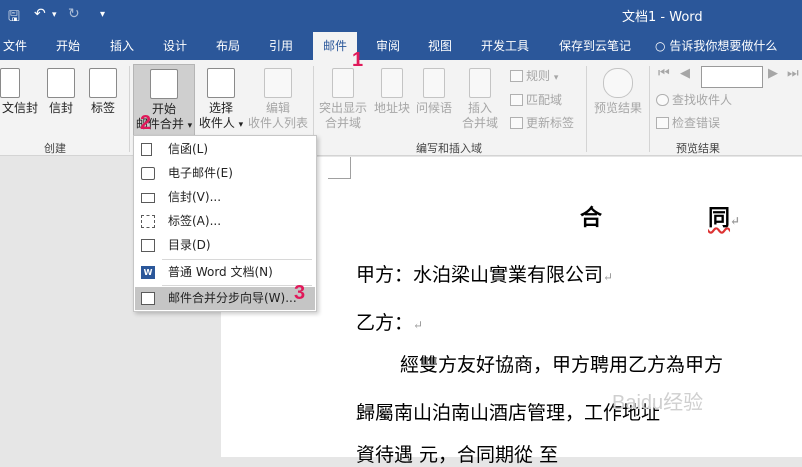 Image resolution: width=802 pixels, height=467 pixels. Describe the element at coordinates (516, 123) in the screenshot. I see `update-labels-icon` at that location.